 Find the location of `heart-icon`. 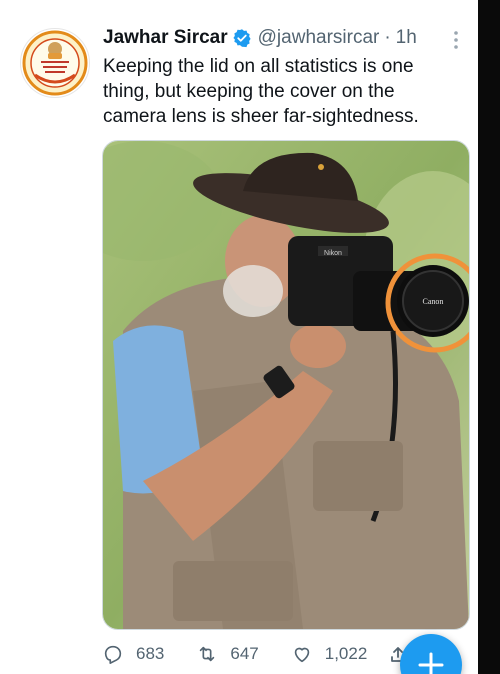

heart-icon is located at coordinates (301, 655).